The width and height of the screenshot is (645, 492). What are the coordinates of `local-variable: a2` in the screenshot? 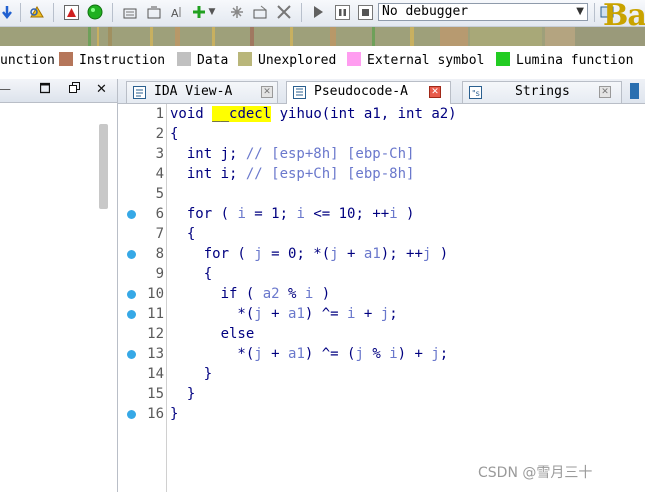 It's located at (271, 294).